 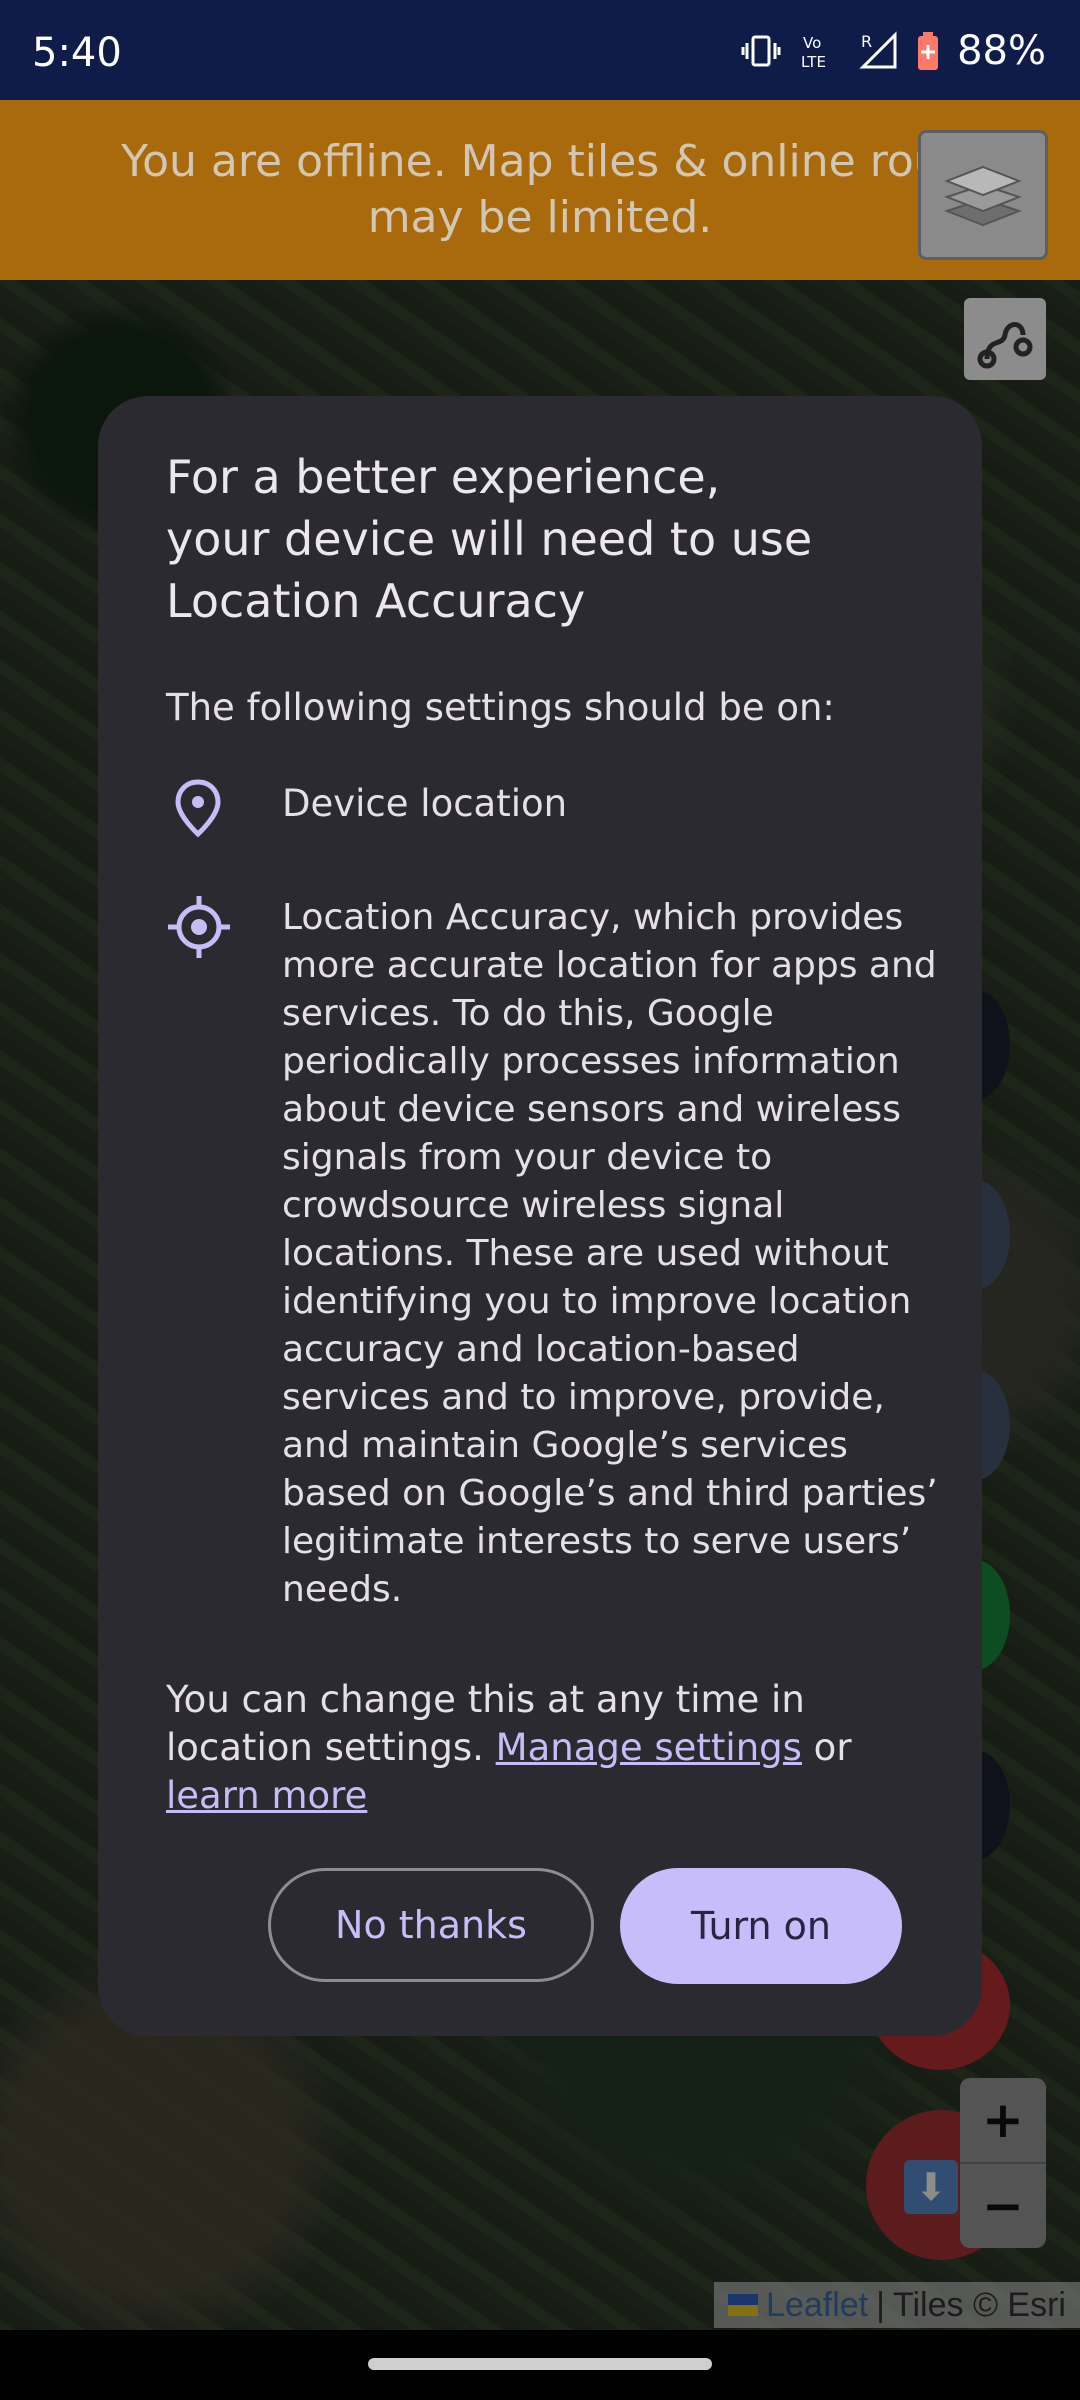 I want to click on navigation-bar, so click(x=540, y=2365).